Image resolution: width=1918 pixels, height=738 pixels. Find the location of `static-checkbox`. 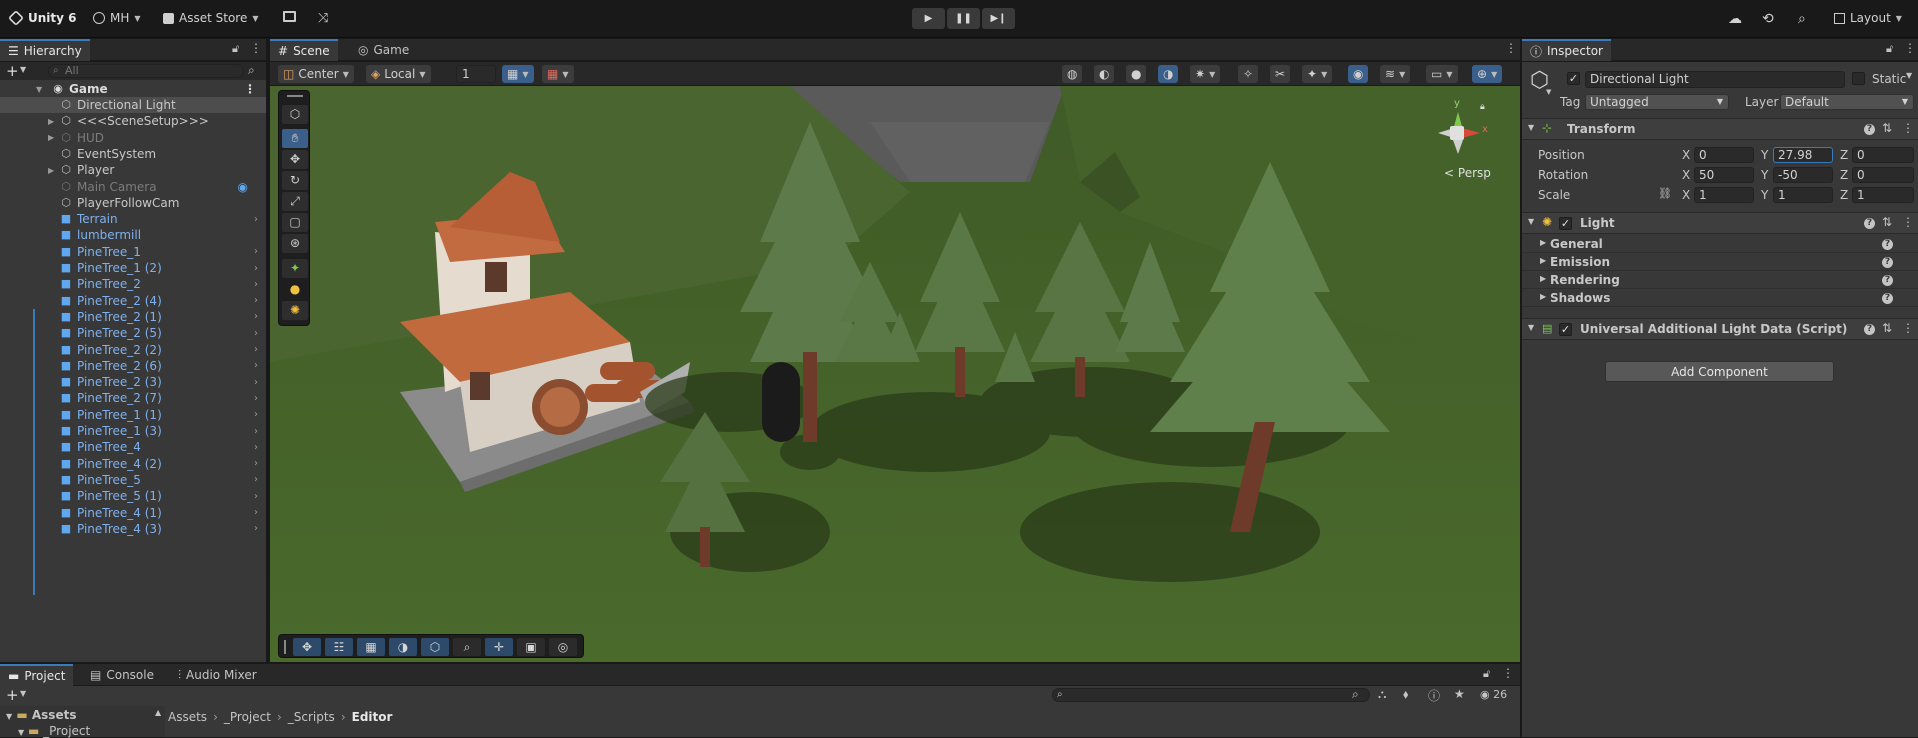

static-checkbox is located at coordinates (1858, 78).